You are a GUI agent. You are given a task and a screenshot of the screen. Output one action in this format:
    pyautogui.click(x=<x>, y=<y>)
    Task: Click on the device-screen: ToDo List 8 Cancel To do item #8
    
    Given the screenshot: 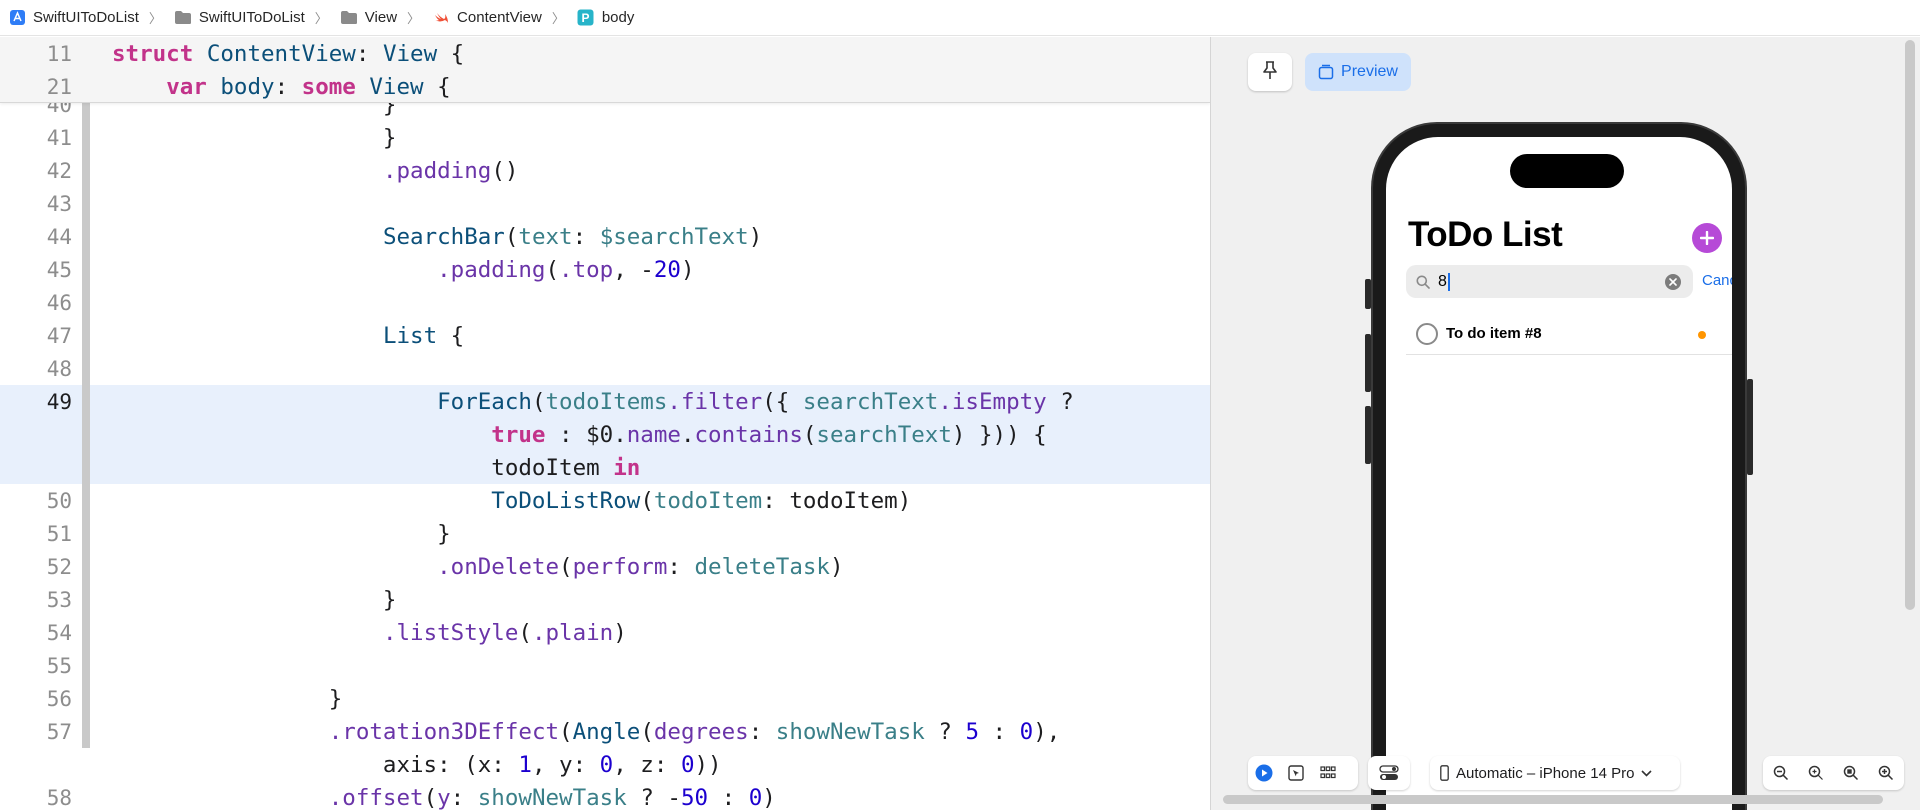 What is the action you would take?
    pyautogui.click(x=1559, y=473)
    